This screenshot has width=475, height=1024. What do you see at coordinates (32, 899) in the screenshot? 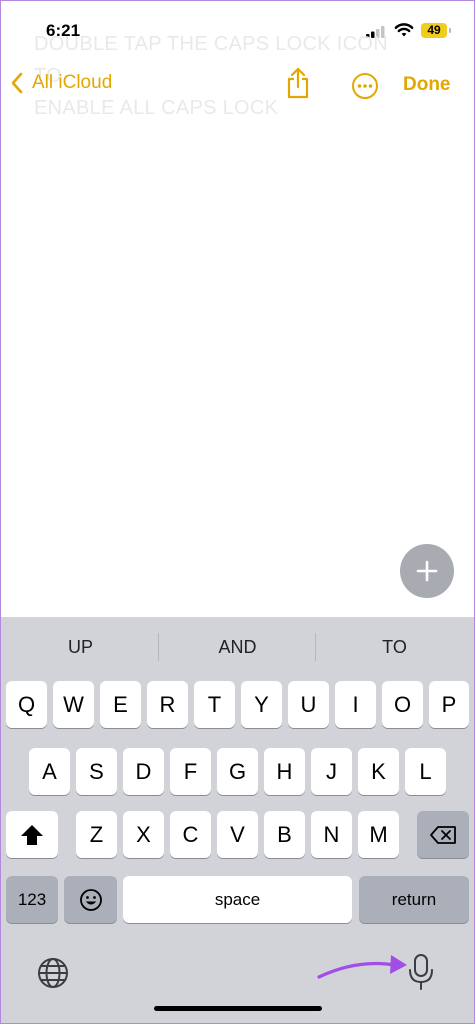
I see `numbers-key: 123` at bounding box center [32, 899].